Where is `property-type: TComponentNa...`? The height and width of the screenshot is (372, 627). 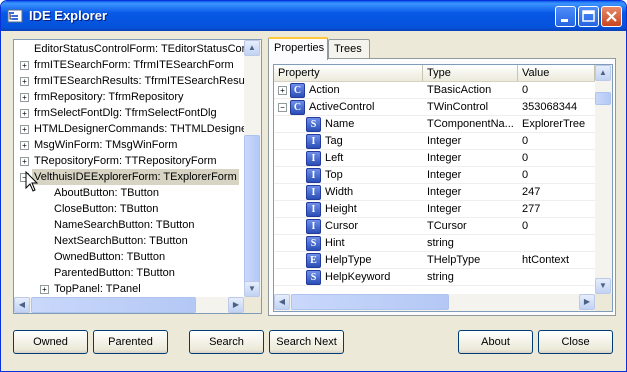
property-type: TComponentNa... is located at coordinates (470, 124).